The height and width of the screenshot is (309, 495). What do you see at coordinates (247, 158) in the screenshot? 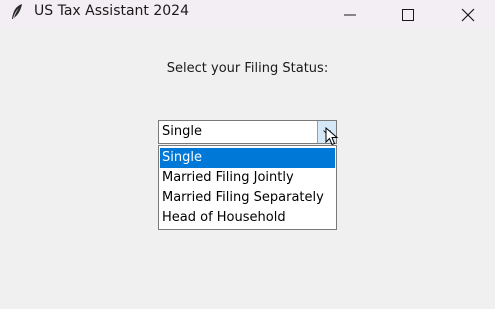
I see `option-single: Single` at bounding box center [247, 158].